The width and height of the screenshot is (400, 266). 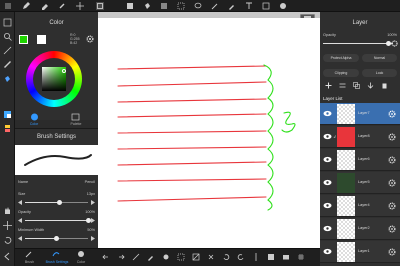 I want to click on brush-tab: Brush, so click(x=29, y=262).